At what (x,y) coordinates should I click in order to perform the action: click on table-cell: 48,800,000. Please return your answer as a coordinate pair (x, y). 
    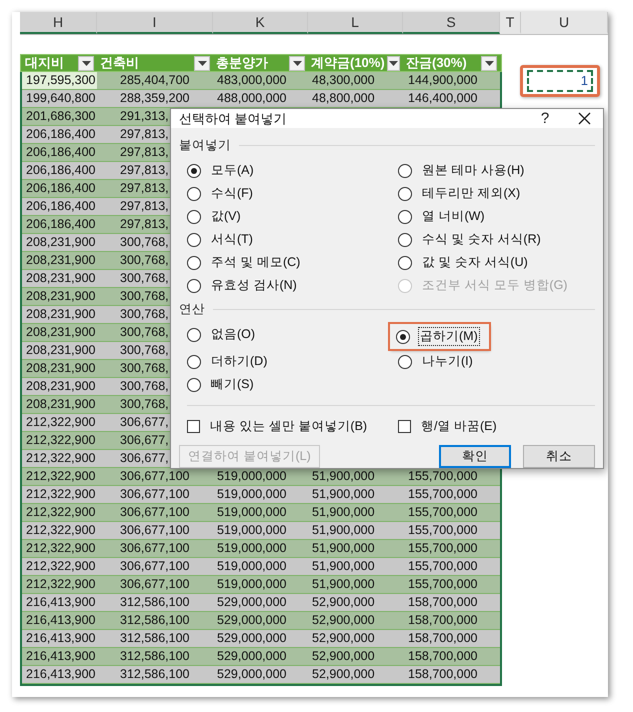
    Looking at the image, I should click on (343, 98).